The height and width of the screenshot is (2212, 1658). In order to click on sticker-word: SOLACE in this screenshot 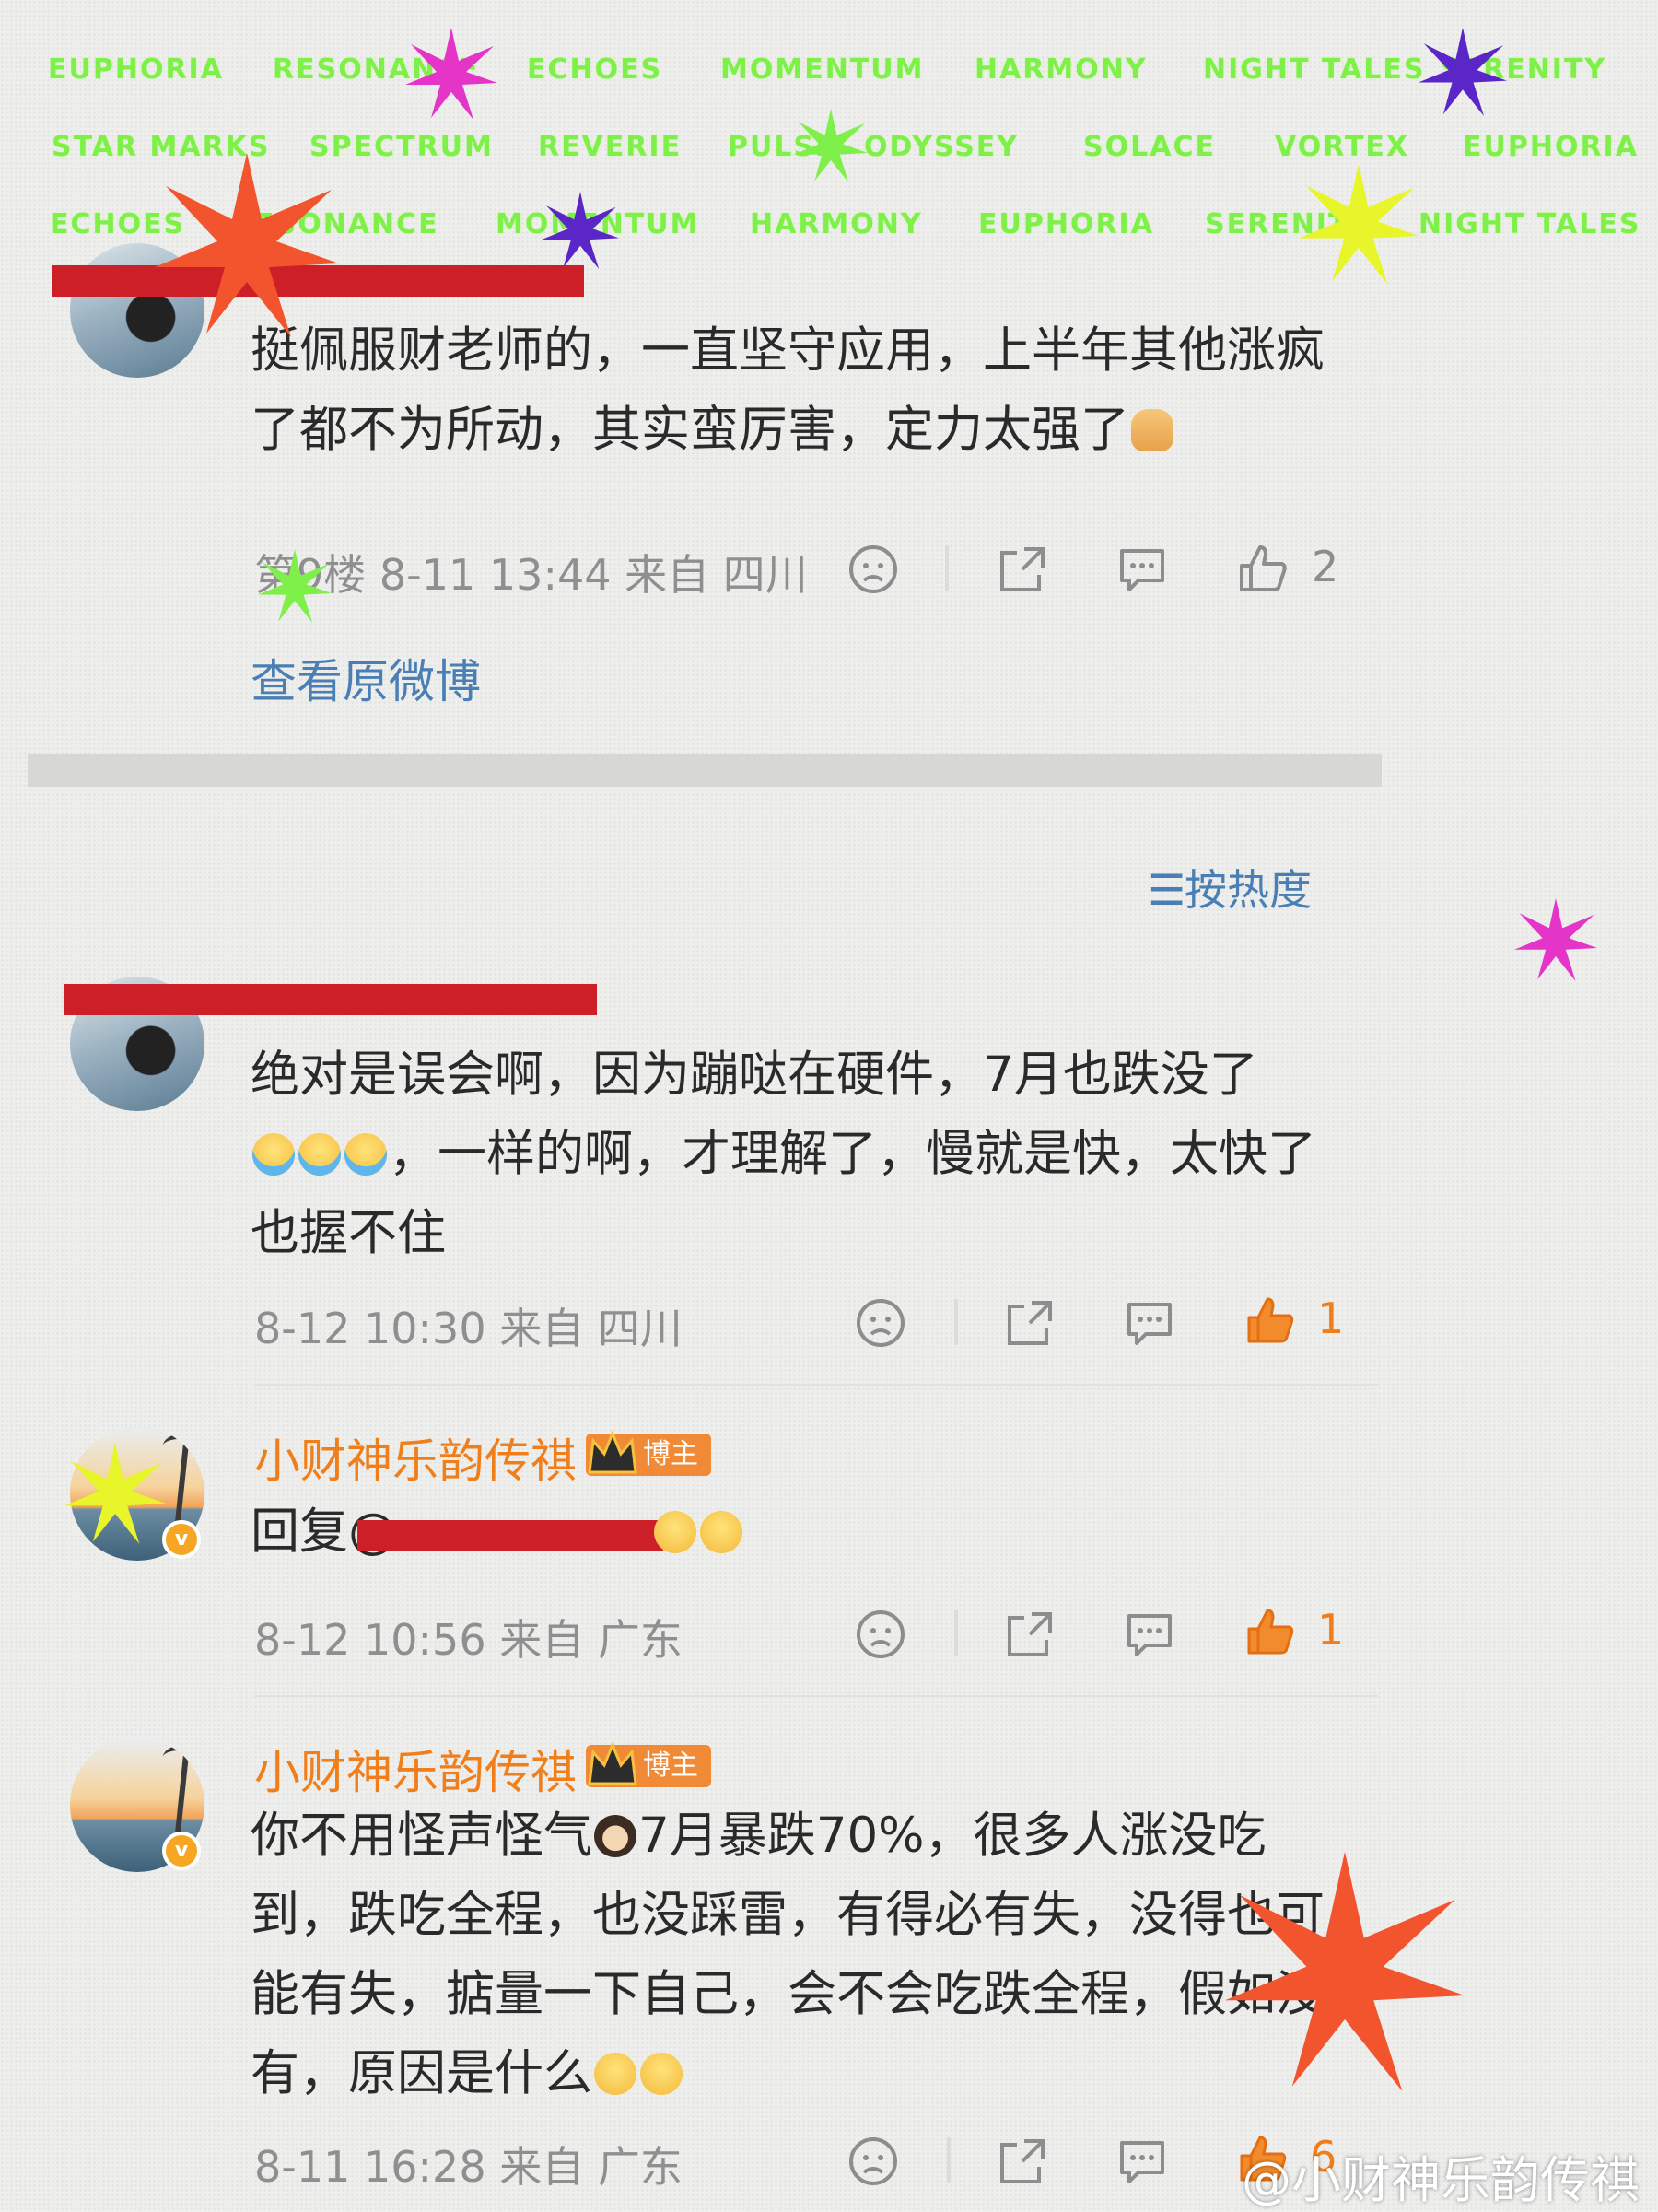, I will do `click(1149, 147)`.